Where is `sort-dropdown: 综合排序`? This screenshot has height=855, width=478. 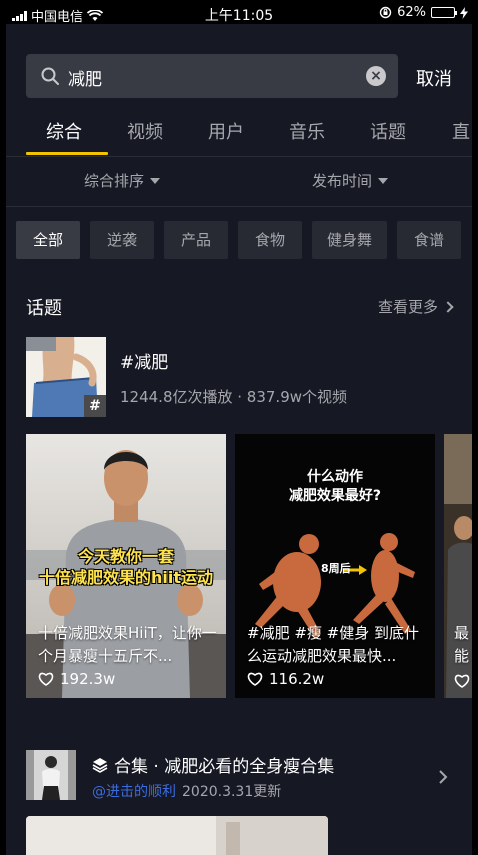
sort-dropdown: 综合排序 is located at coordinates (122, 180).